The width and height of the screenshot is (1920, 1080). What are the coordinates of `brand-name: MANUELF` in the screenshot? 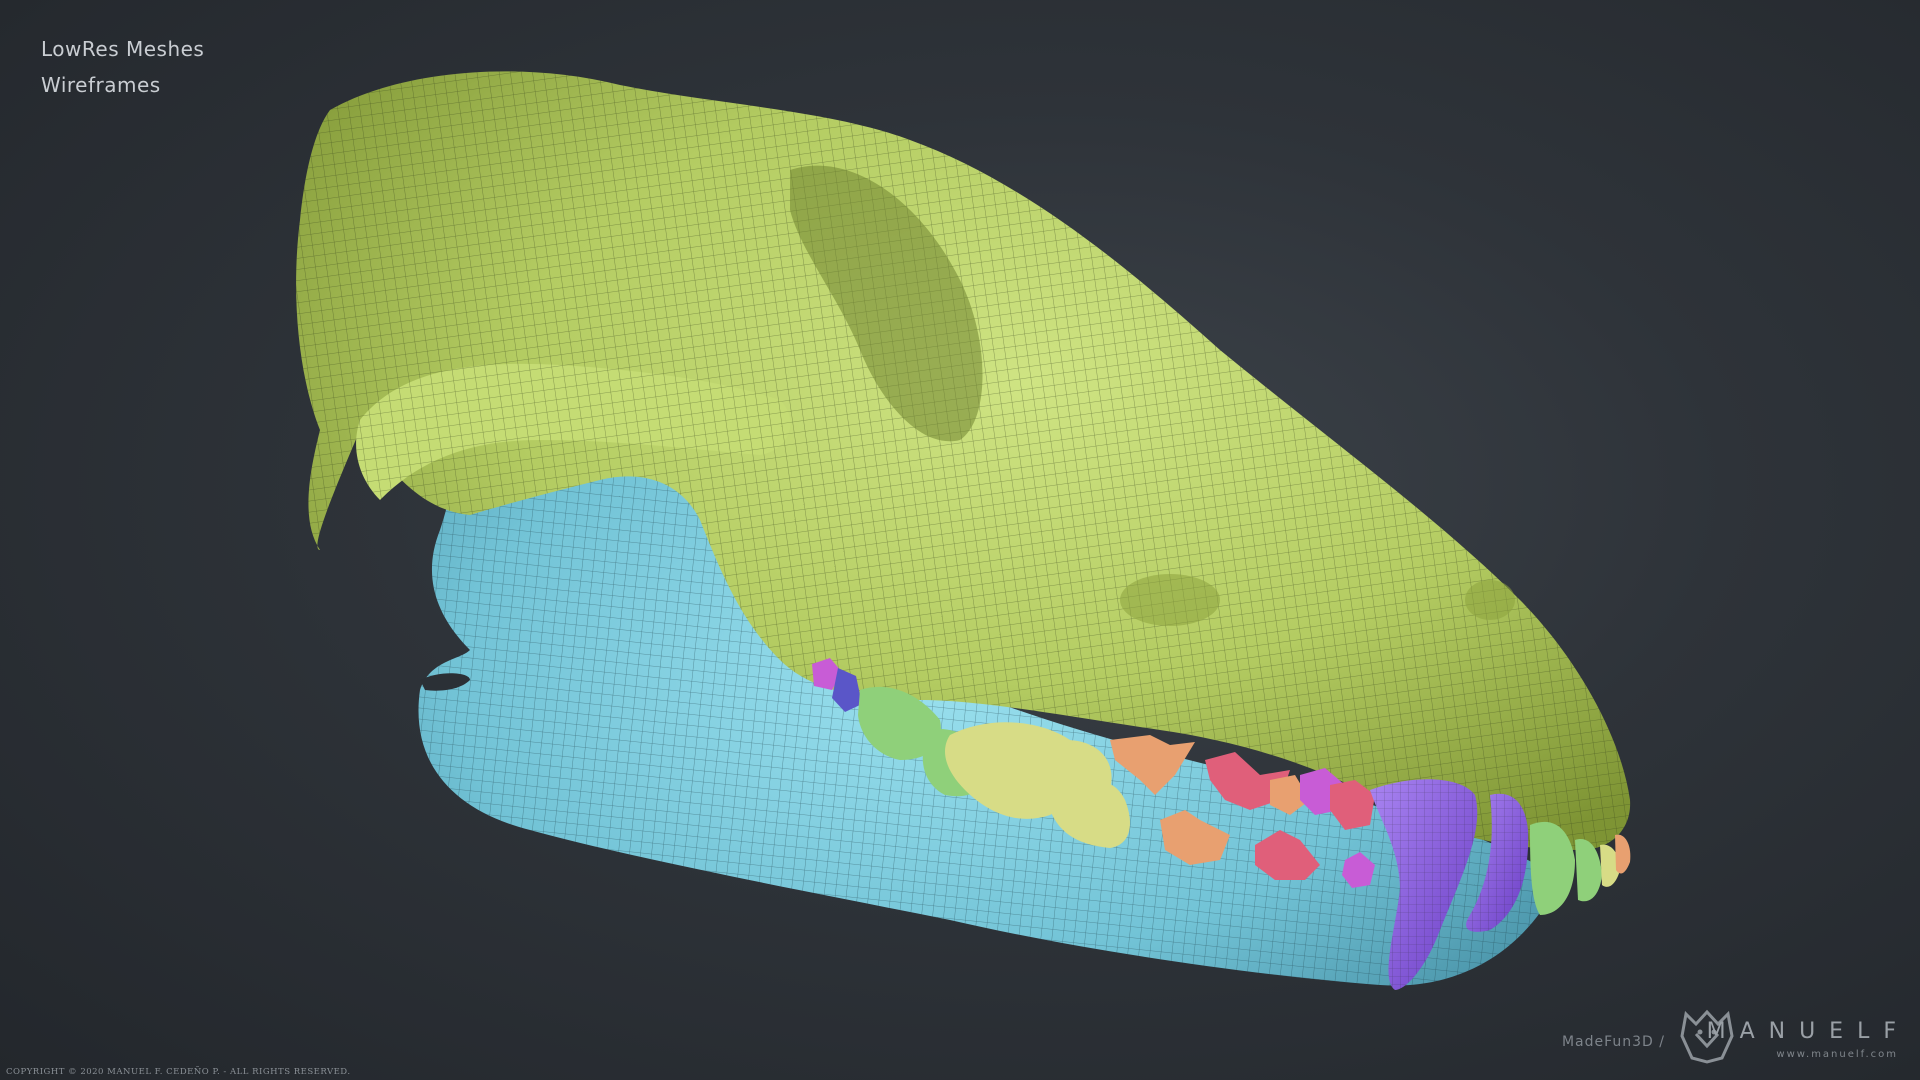 It's located at (1808, 1031).